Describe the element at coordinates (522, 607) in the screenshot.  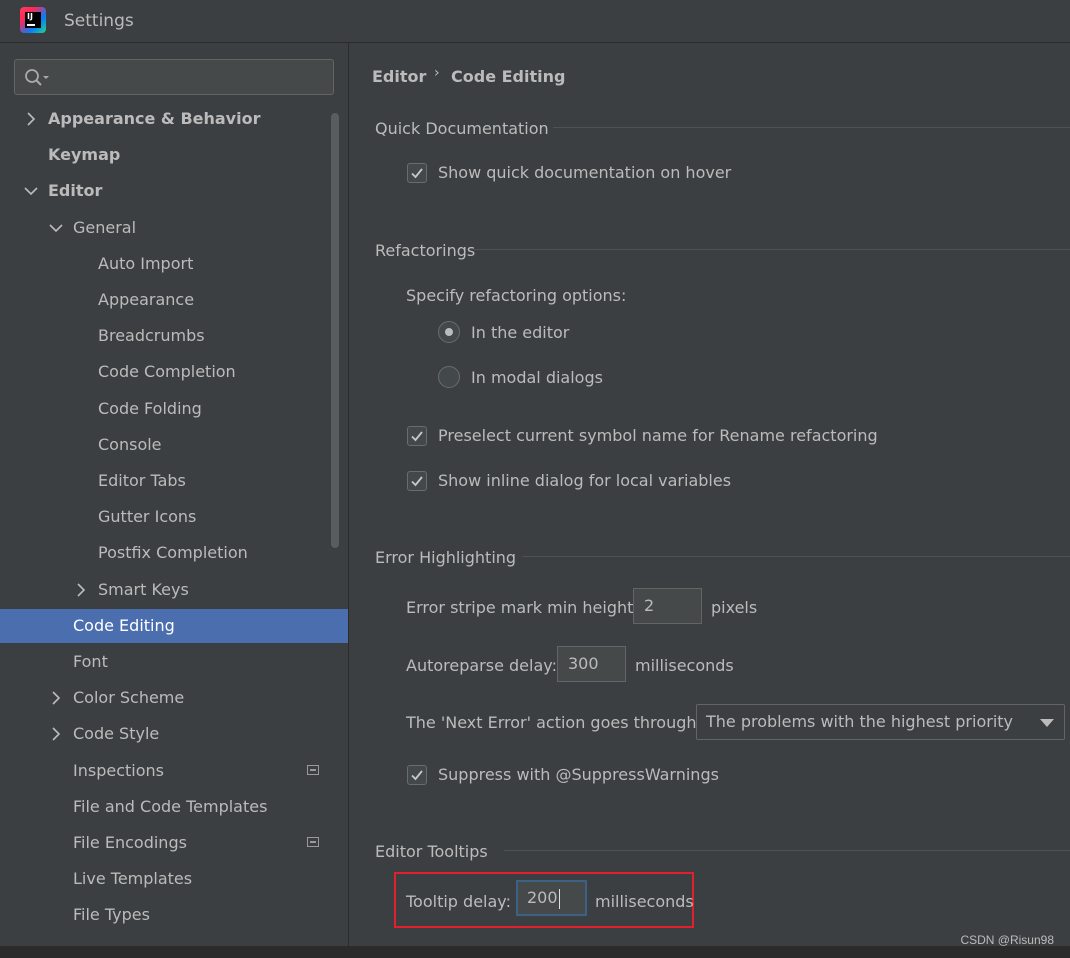
I see `error-stripe-label: Error stripe mark min height:` at that location.